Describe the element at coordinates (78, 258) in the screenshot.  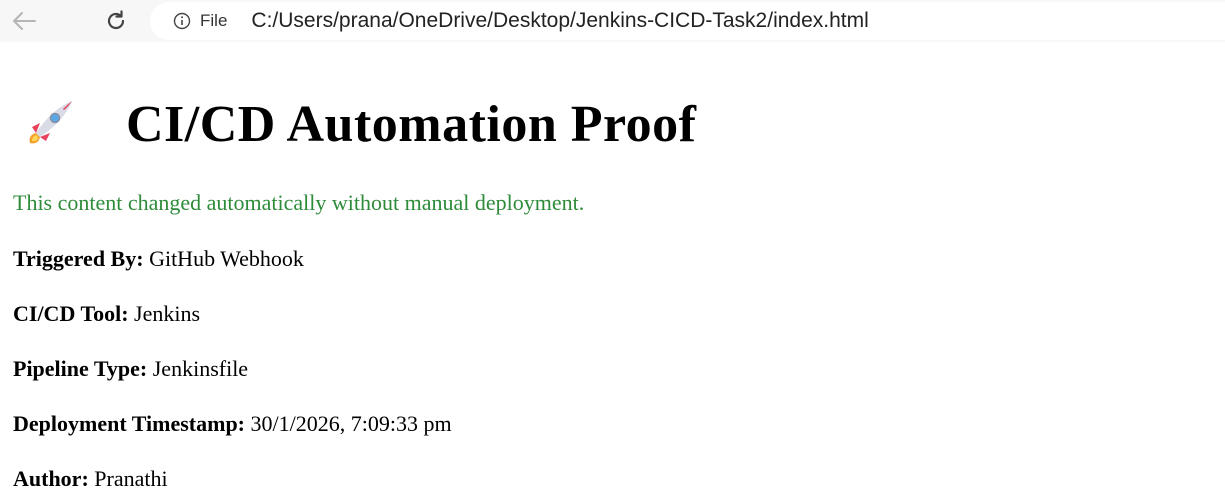
I see `triggered-by-label: Triggered By:` at that location.